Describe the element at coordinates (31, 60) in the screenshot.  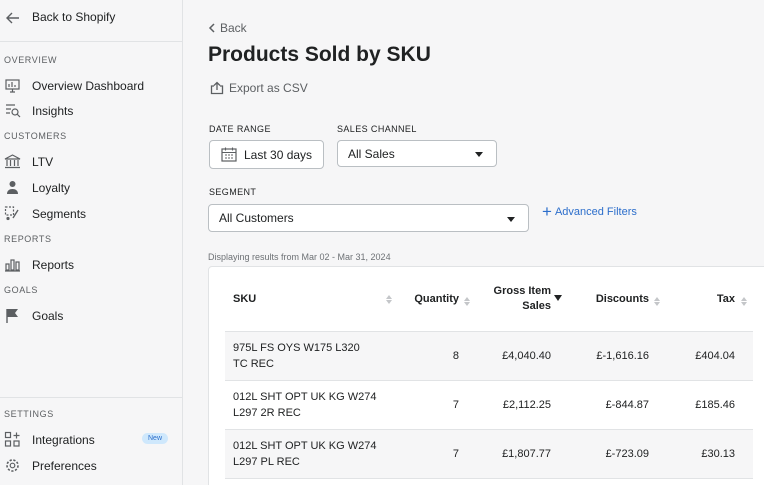
I see `section-overview: OVERVIEW` at that location.